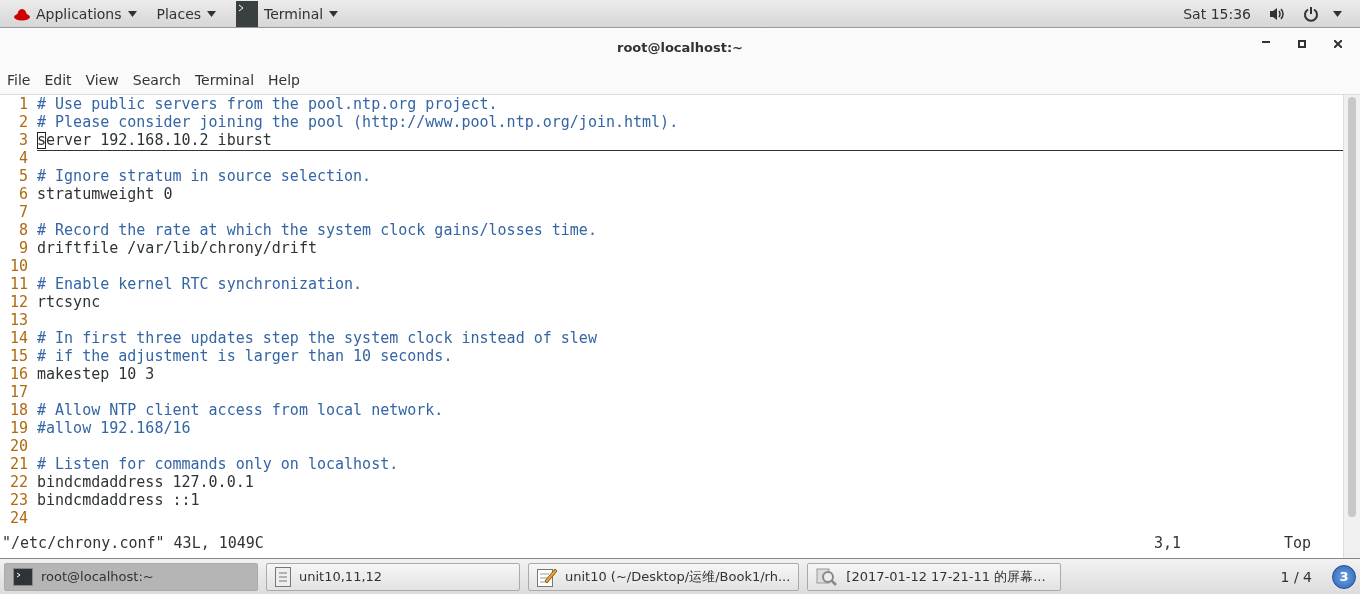 This screenshot has height=594, width=1360. Describe the element at coordinates (18, 393) in the screenshot. I see `line-number: 17` at that location.